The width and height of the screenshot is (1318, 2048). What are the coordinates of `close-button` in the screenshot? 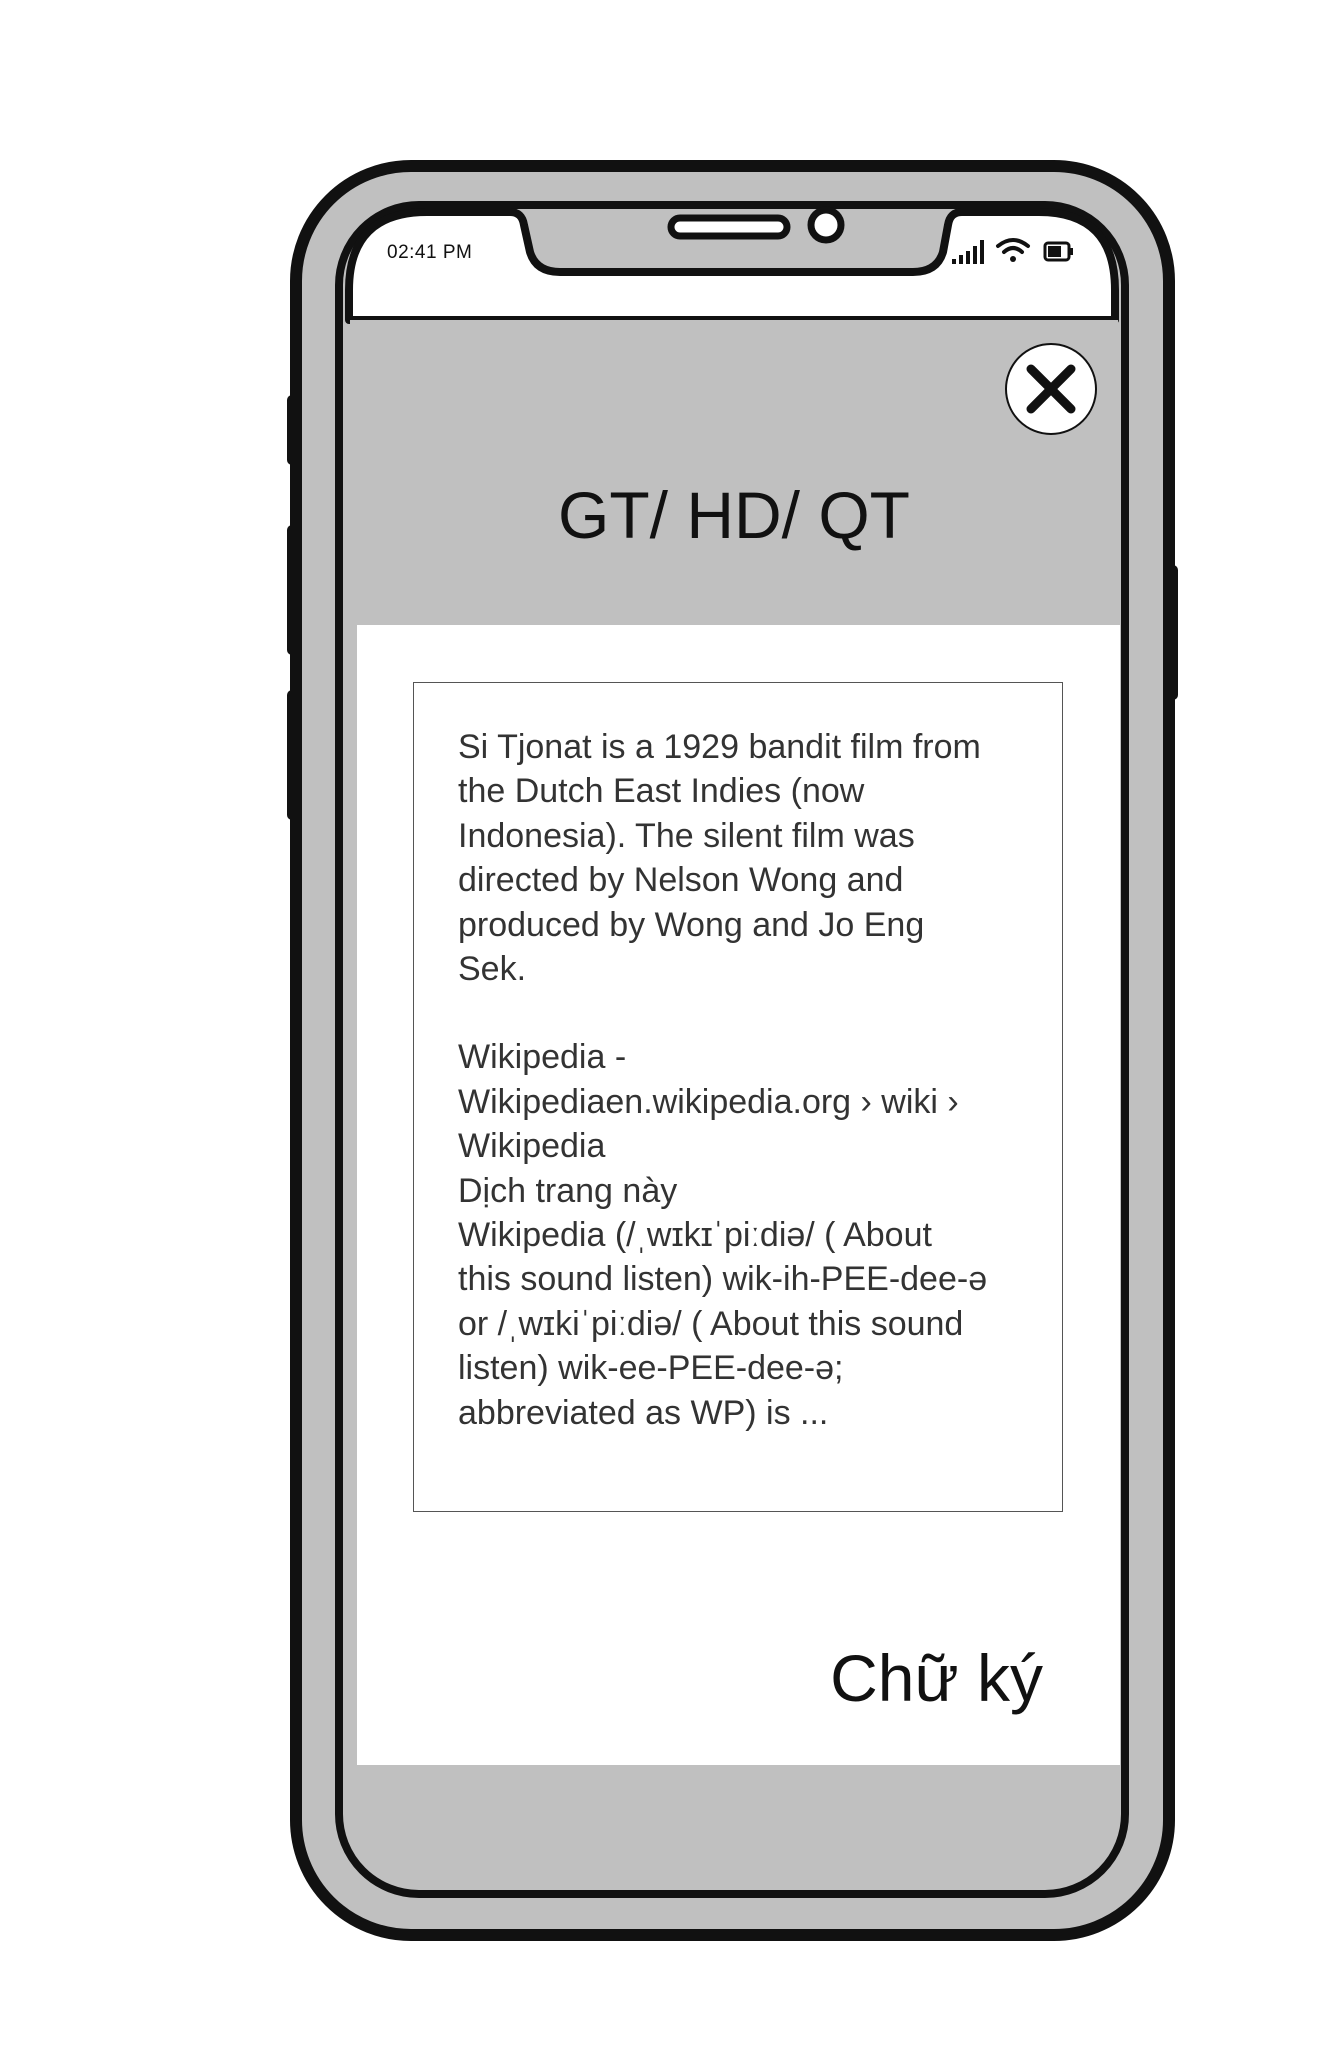 It's located at (1051, 389).